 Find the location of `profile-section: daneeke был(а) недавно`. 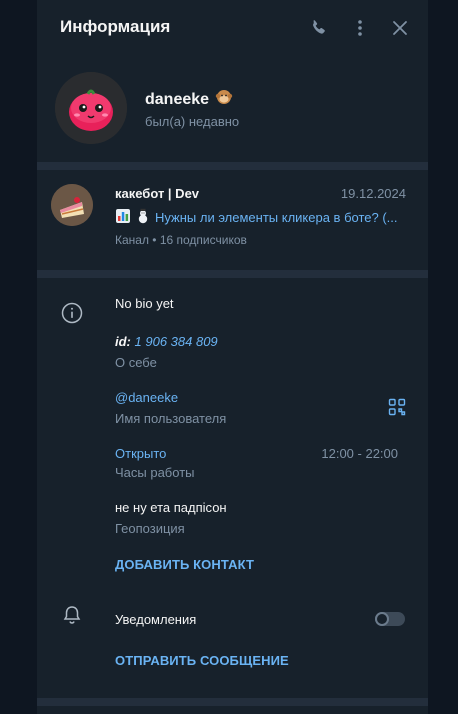

profile-section: daneeke был(а) недавно is located at coordinates (232, 109).